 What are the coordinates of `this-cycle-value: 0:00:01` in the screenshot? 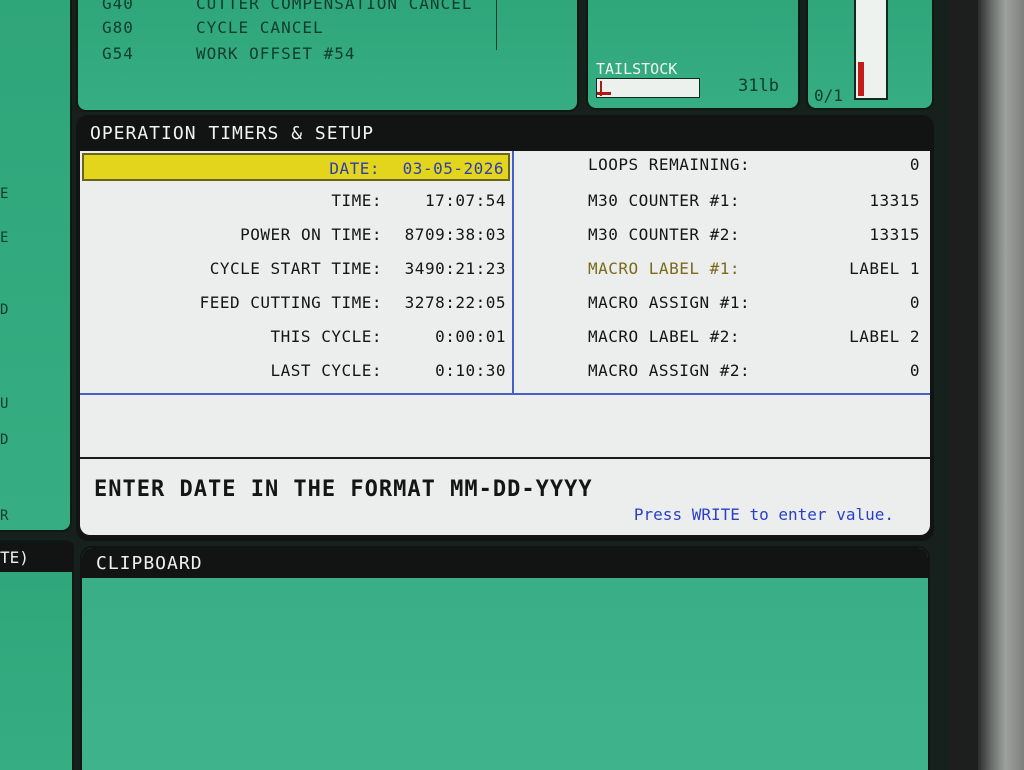 It's located at (470, 336).